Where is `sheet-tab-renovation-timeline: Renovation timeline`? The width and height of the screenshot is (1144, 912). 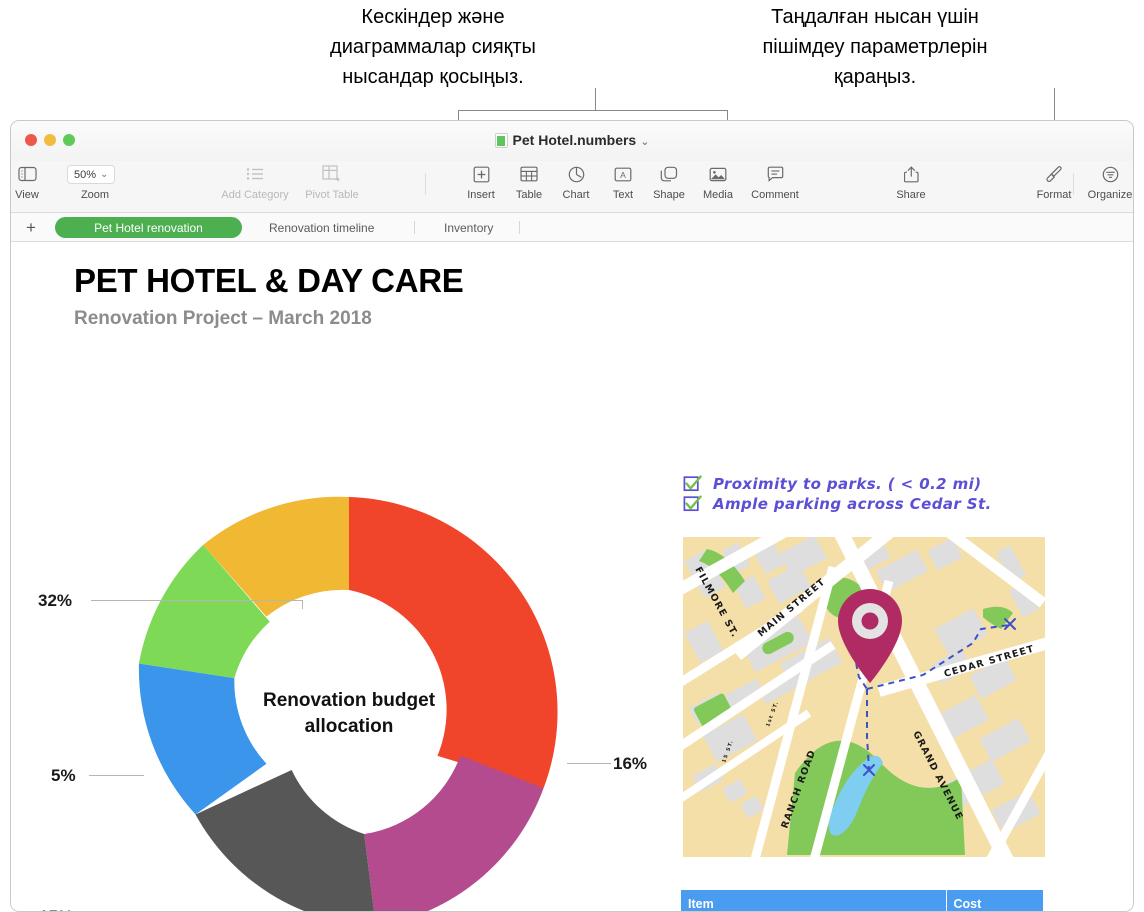
sheet-tab-renovation-timeline: Renovation timeline is located at coordinates (321, 227).